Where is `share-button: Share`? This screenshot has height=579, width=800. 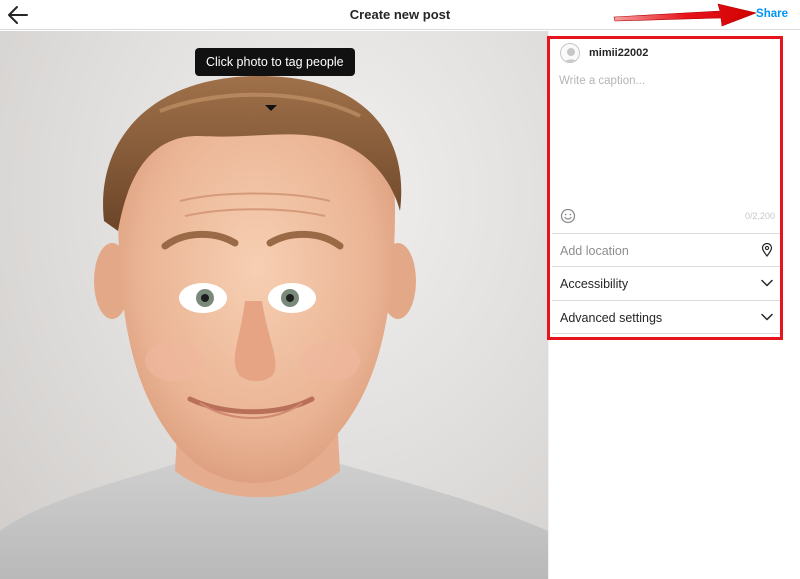 share-button: Share is located at coordinates (772, 14).